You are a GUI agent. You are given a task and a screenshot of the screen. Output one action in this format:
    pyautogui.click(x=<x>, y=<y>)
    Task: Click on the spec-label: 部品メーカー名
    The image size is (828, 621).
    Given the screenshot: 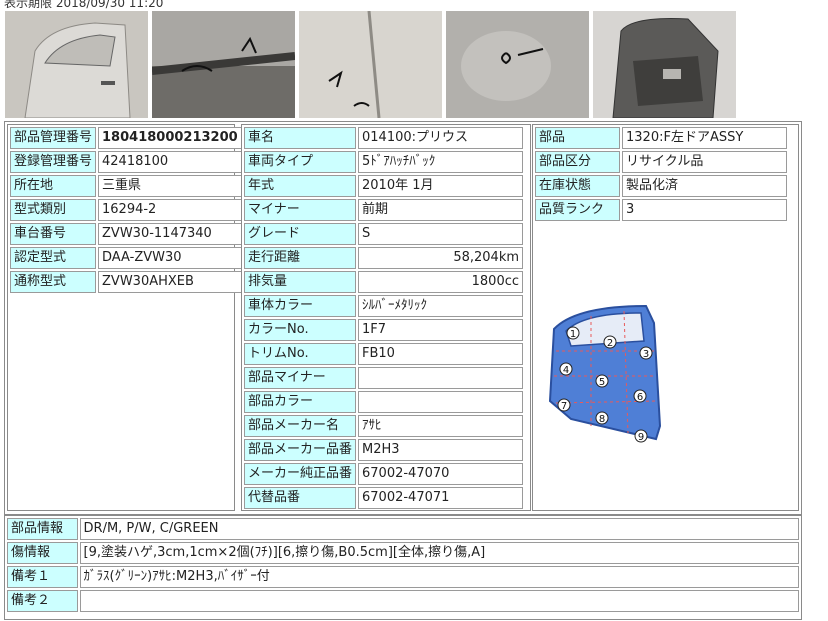 What is the action you would take?
    pyautogui.click(x=300, y=426)
    